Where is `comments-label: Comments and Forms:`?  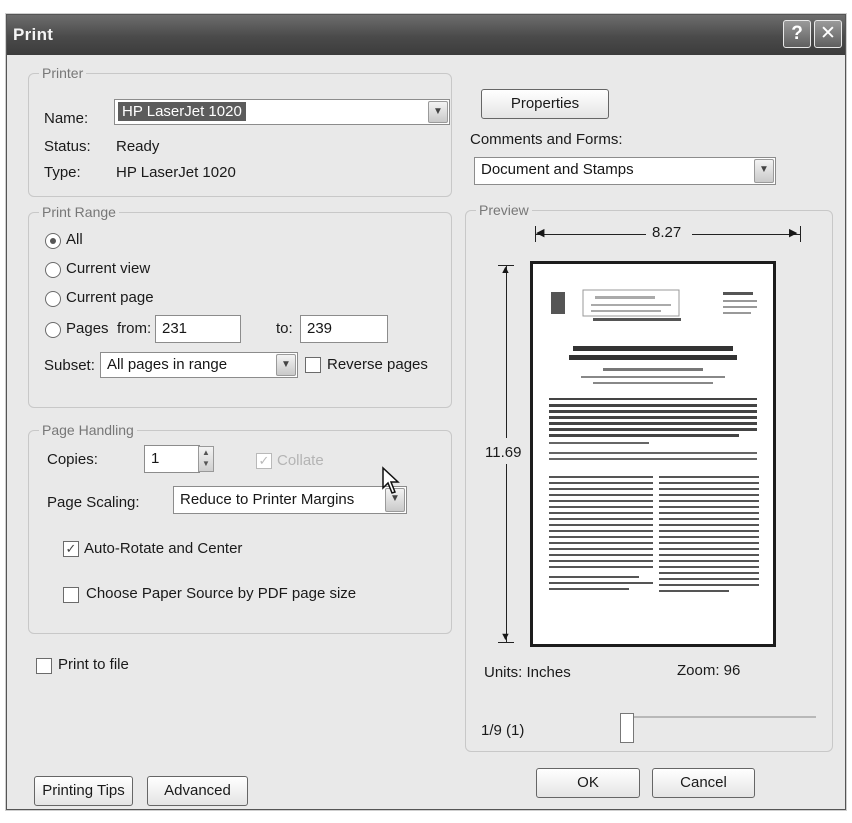 comments-label: Comments and Forms: is located at coordinates (546, 139).